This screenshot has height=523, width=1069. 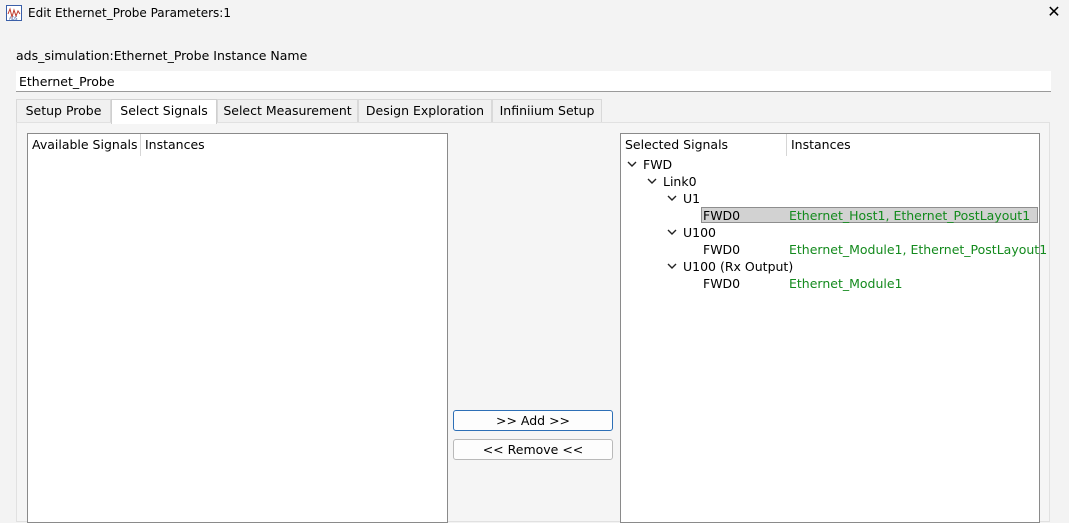 I want to click on tree-item-link0: Link0, so click(x=830, y=181).